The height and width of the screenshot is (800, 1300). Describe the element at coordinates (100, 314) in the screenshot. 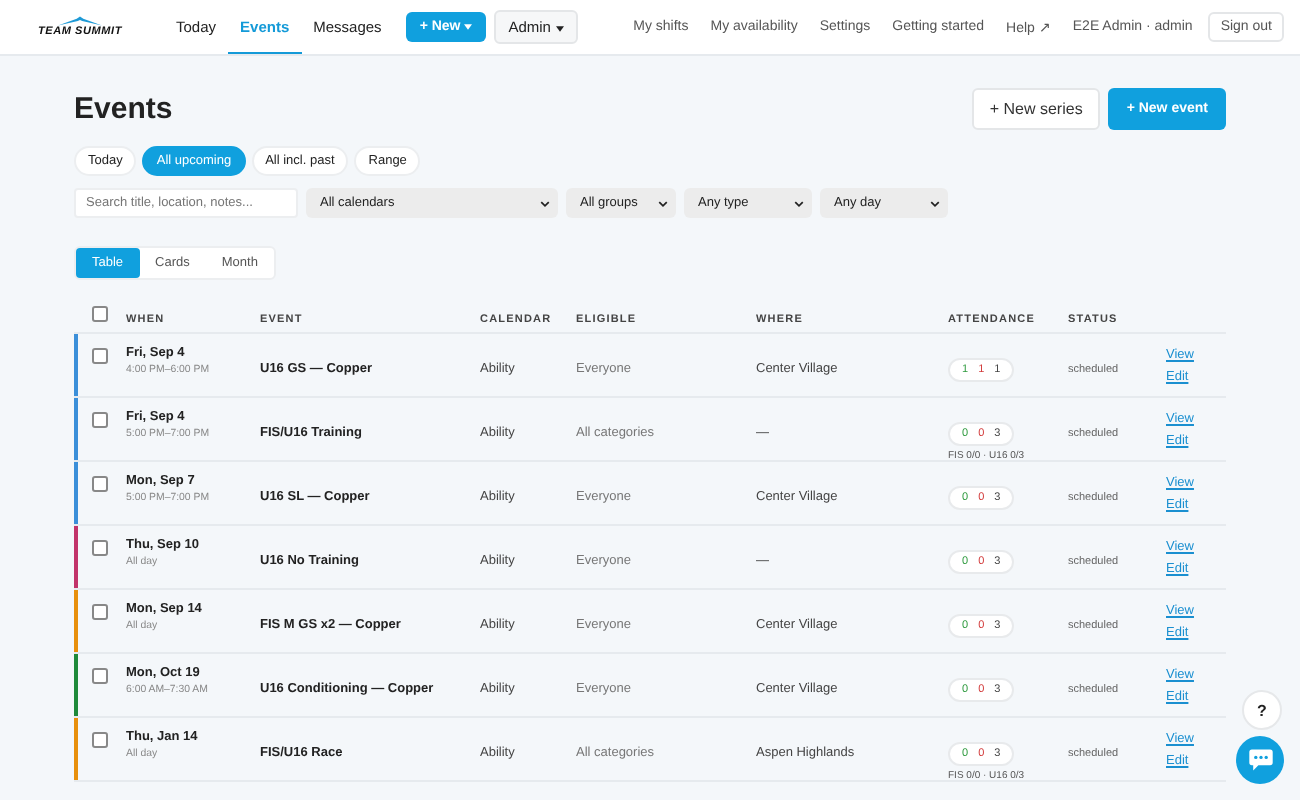

I see `select-all-checkbox` at that location.